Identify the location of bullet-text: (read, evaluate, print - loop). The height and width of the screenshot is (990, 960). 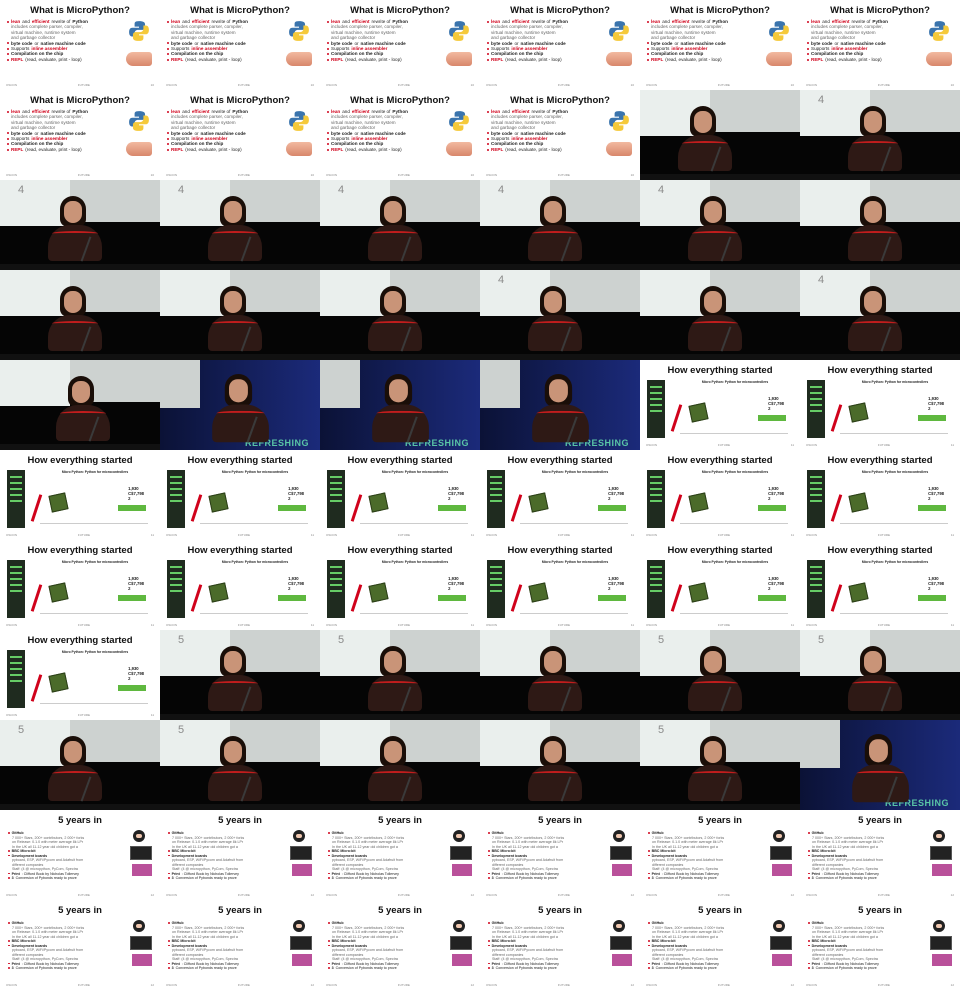
(373, 59).